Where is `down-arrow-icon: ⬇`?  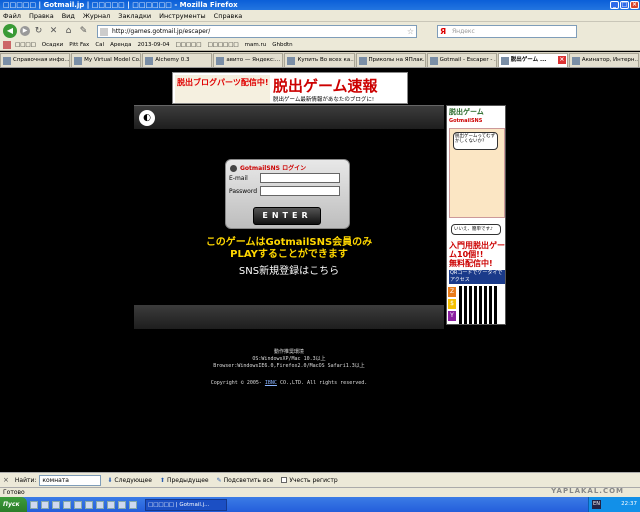 down-arrow-icon: ⬇ is located at coordinates (110, 480).